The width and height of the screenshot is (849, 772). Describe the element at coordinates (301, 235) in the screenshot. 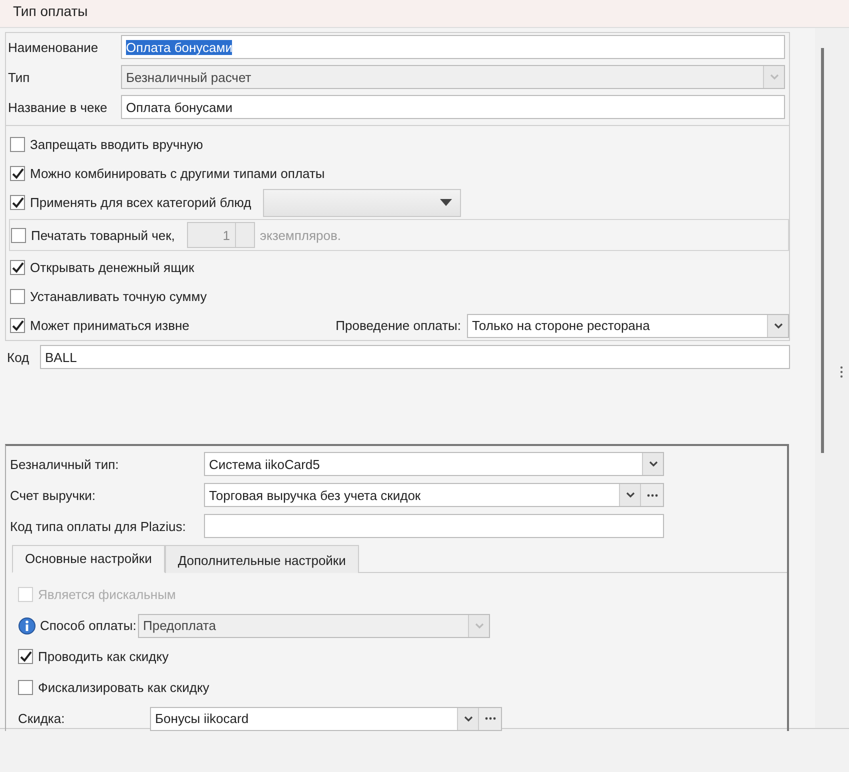

I see `copies-suffix: экземпляров.` at that location.